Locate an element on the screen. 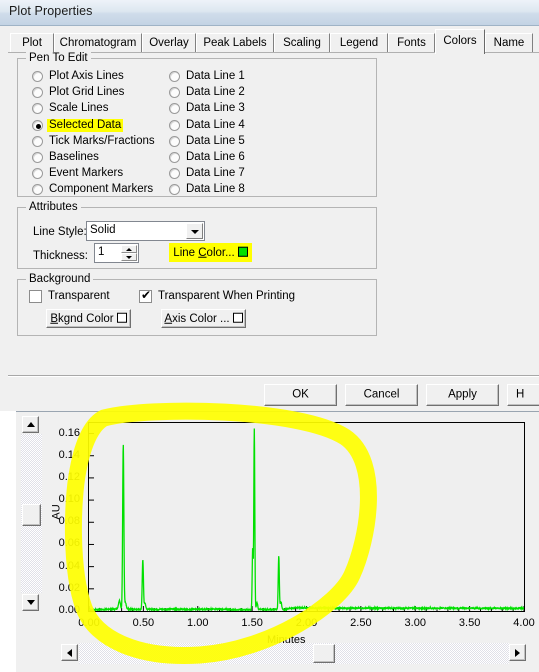 This screenshot has width=539, height=672. tab-label: Plot is located at coordinates (32, 43).